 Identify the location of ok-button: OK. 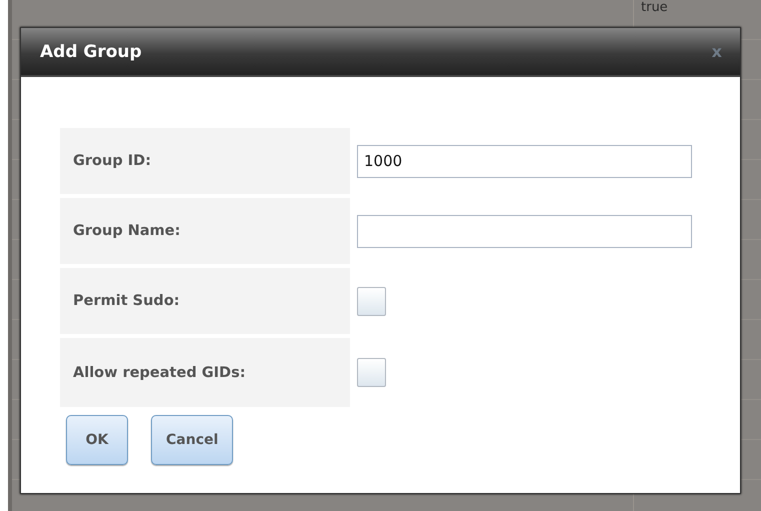
(97, 440).